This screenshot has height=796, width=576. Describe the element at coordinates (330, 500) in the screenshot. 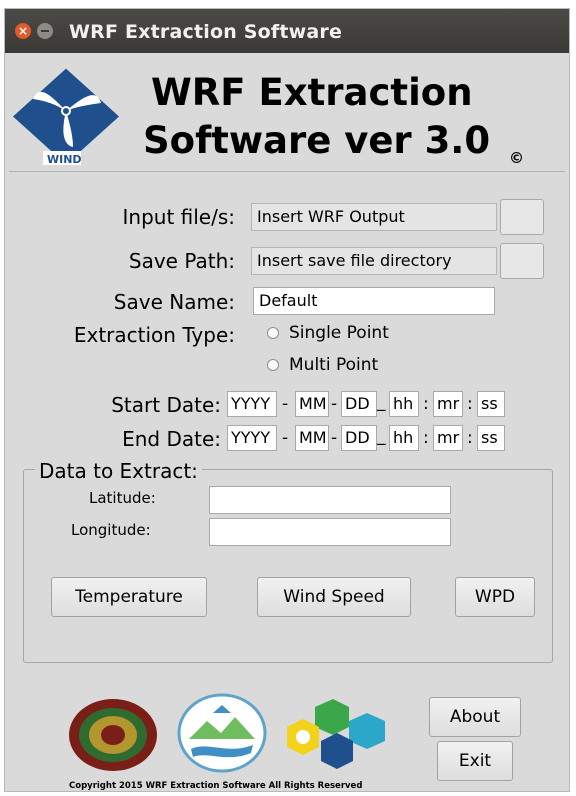

I see `latitude-input` at that location.